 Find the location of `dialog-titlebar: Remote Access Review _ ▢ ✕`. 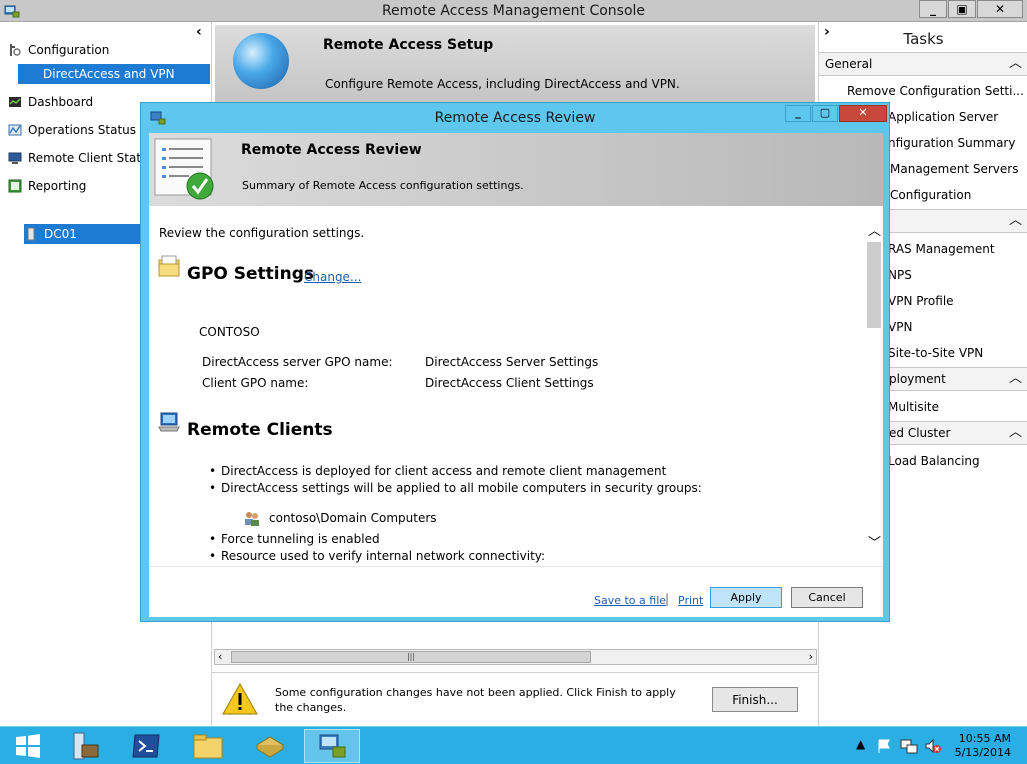

dialog-titlebar: Remote Access Review _ ▢ ✕ is located at coordinates (515, 118).